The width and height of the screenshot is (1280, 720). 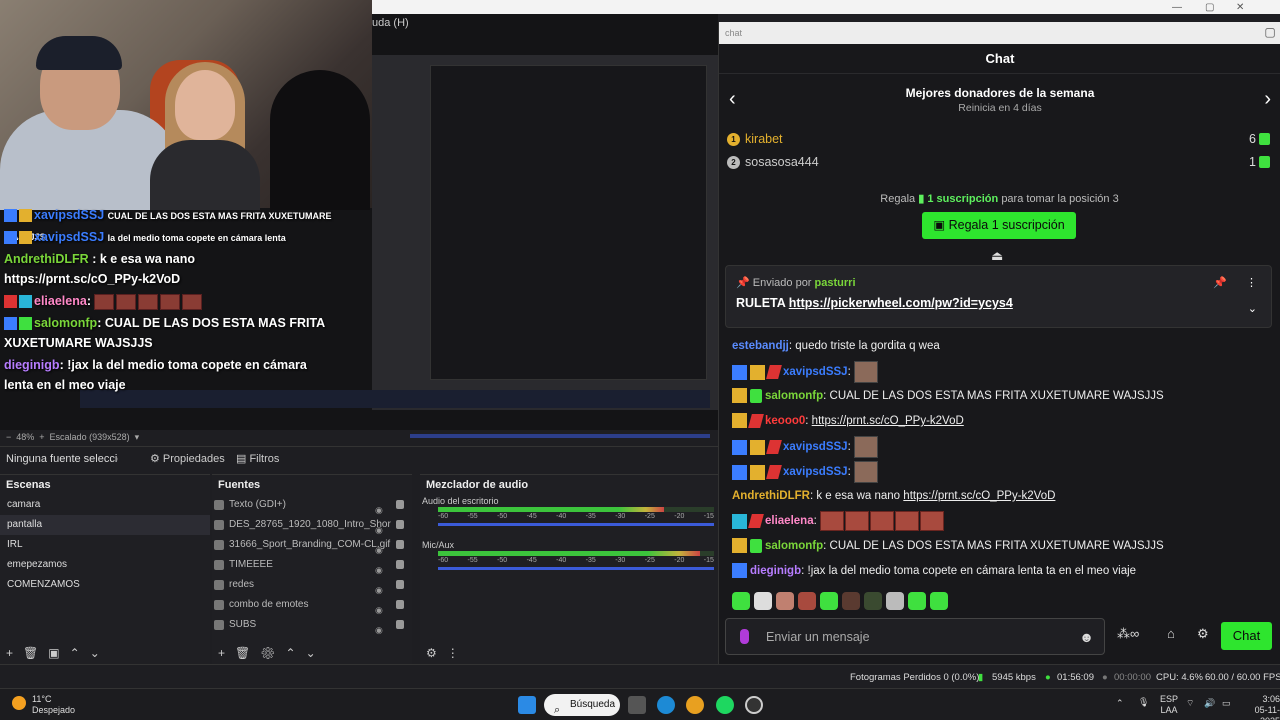 What do you see at coordinates (1169, 705) in the screenshot?
I see `language-indicator: ESP LAA` at bounding box center [1169, 705].